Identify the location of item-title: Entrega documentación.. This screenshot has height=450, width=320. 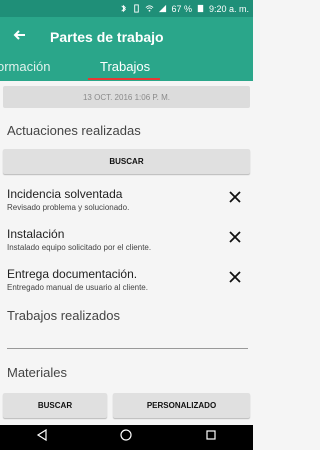
(72, 274).